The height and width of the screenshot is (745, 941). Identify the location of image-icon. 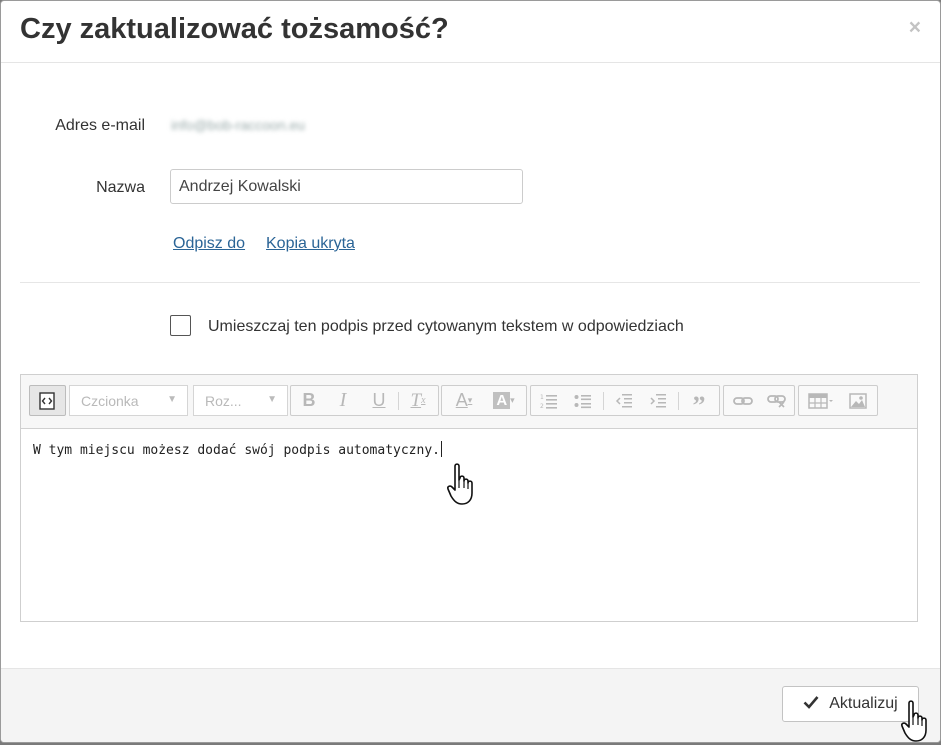
(858, 400).